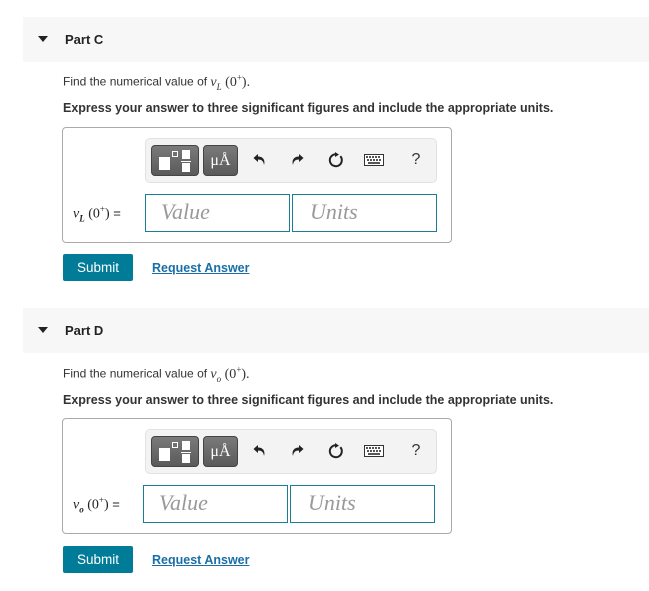 The image size is (649, 591). I want to click on eq-sub: o, so click(81, 509).